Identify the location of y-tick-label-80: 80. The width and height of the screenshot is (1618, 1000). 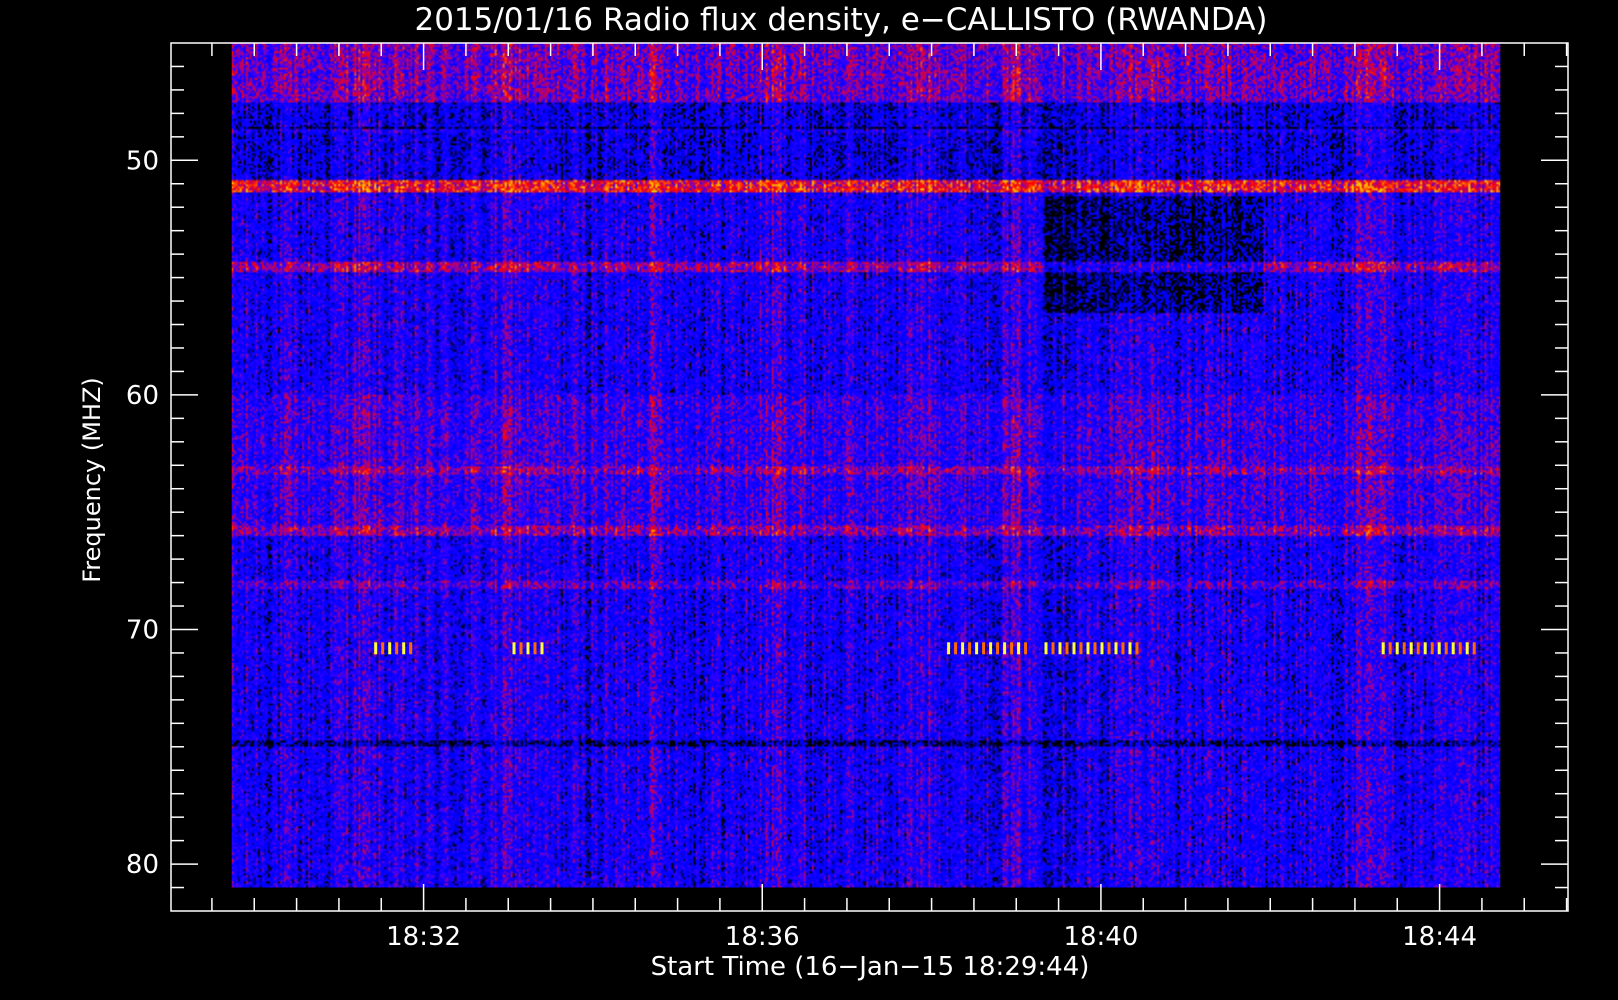
(142, 865).